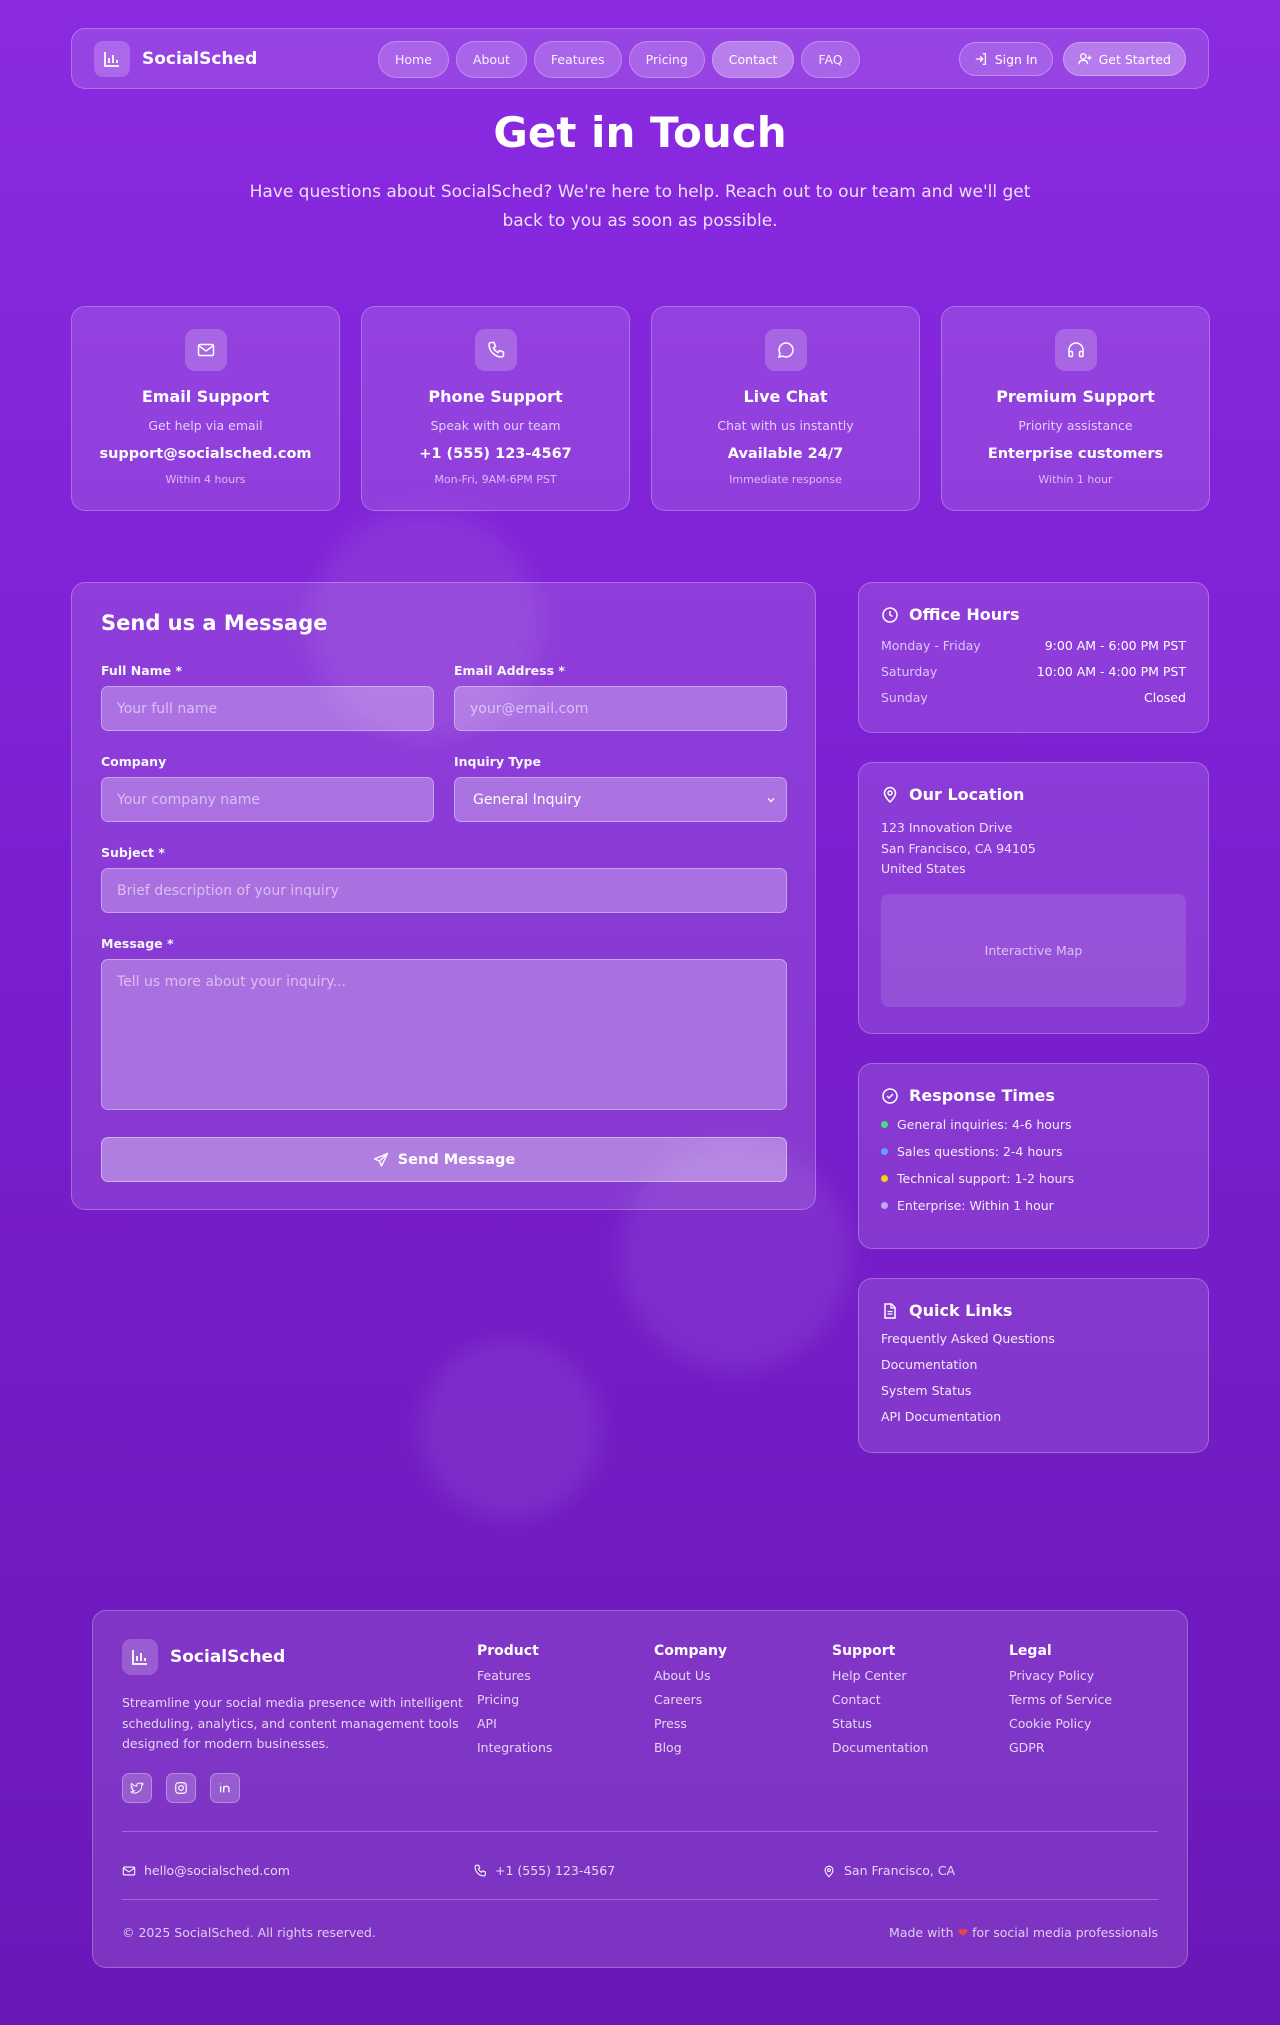  I want to click on page-title: Get in Touch, so click(640, 132).